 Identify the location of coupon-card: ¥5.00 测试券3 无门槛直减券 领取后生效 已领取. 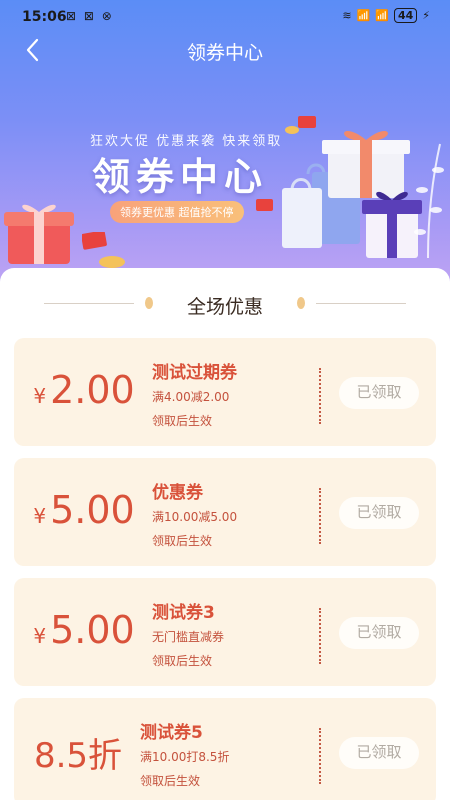
(225, 632).